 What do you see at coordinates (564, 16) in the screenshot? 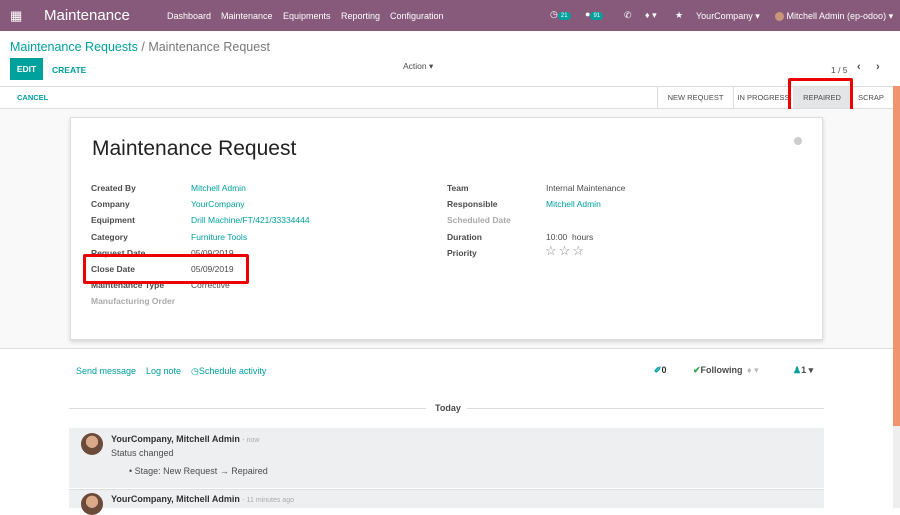
I see `activity-badge: 21` at bounding box center [564, 16].